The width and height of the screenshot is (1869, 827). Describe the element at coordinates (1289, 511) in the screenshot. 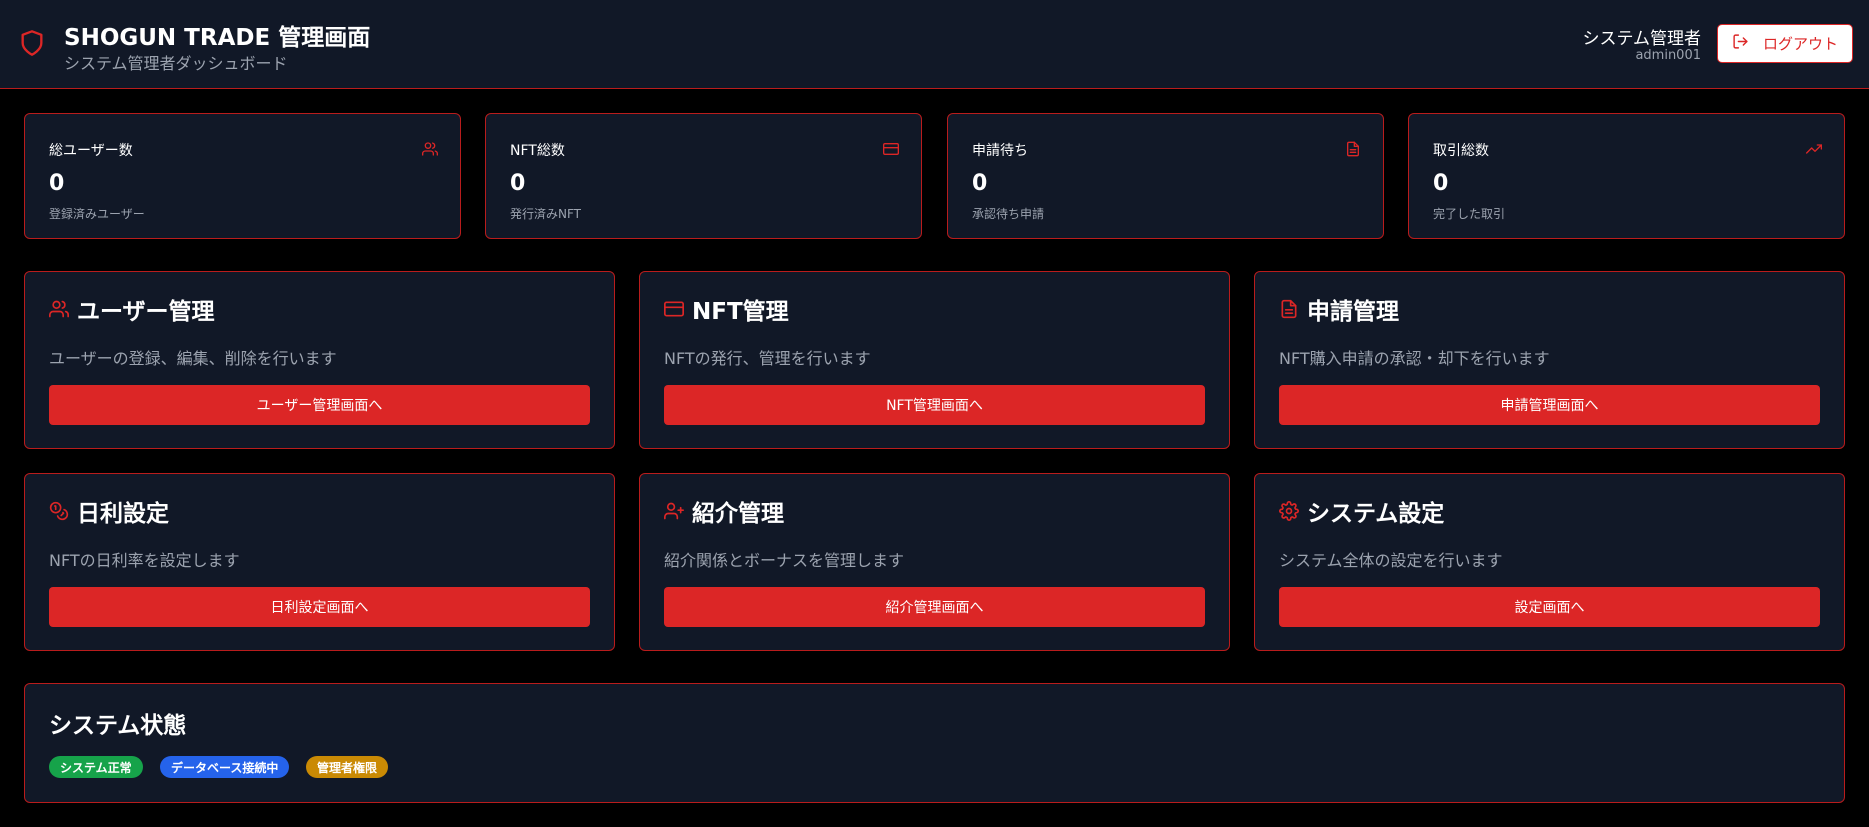

I see `gear-icon` at that location.